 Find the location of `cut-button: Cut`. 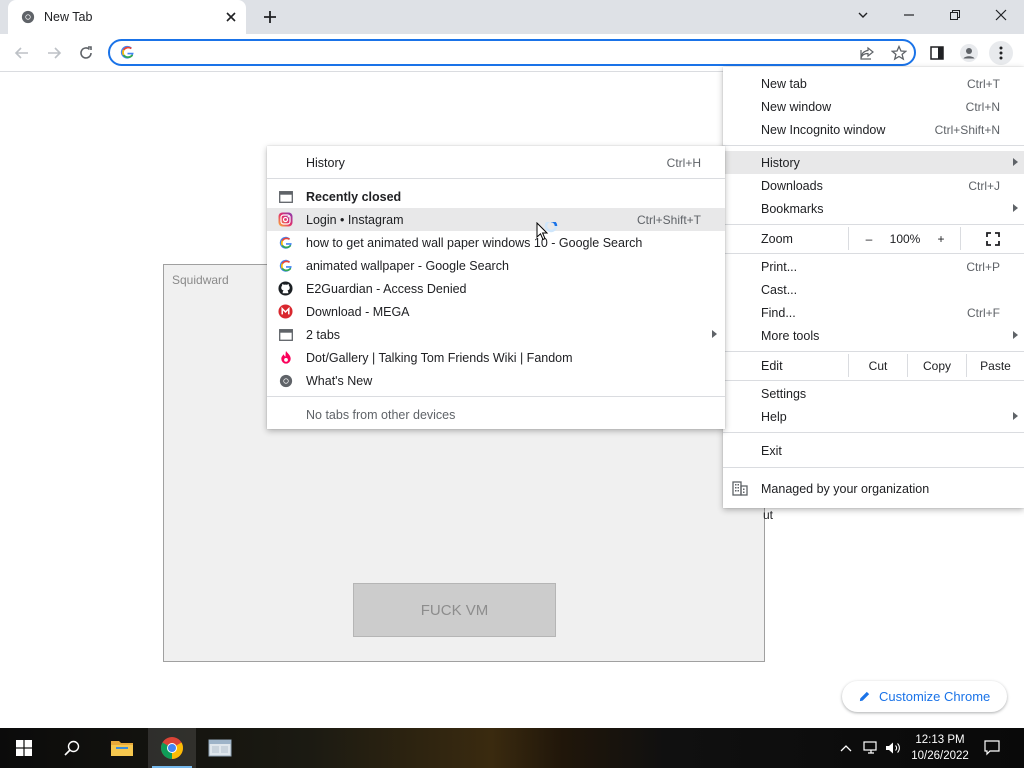

cut-button: Cut is located at coordinates (878, 365).